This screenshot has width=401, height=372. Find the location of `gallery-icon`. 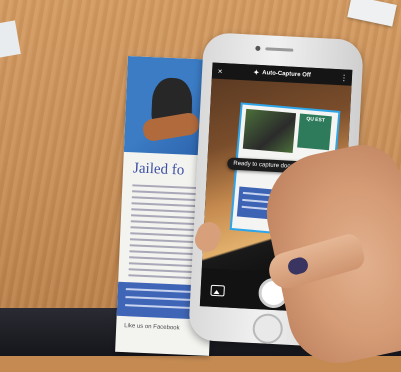

gallery-icon is located at coordinates (217, 290).